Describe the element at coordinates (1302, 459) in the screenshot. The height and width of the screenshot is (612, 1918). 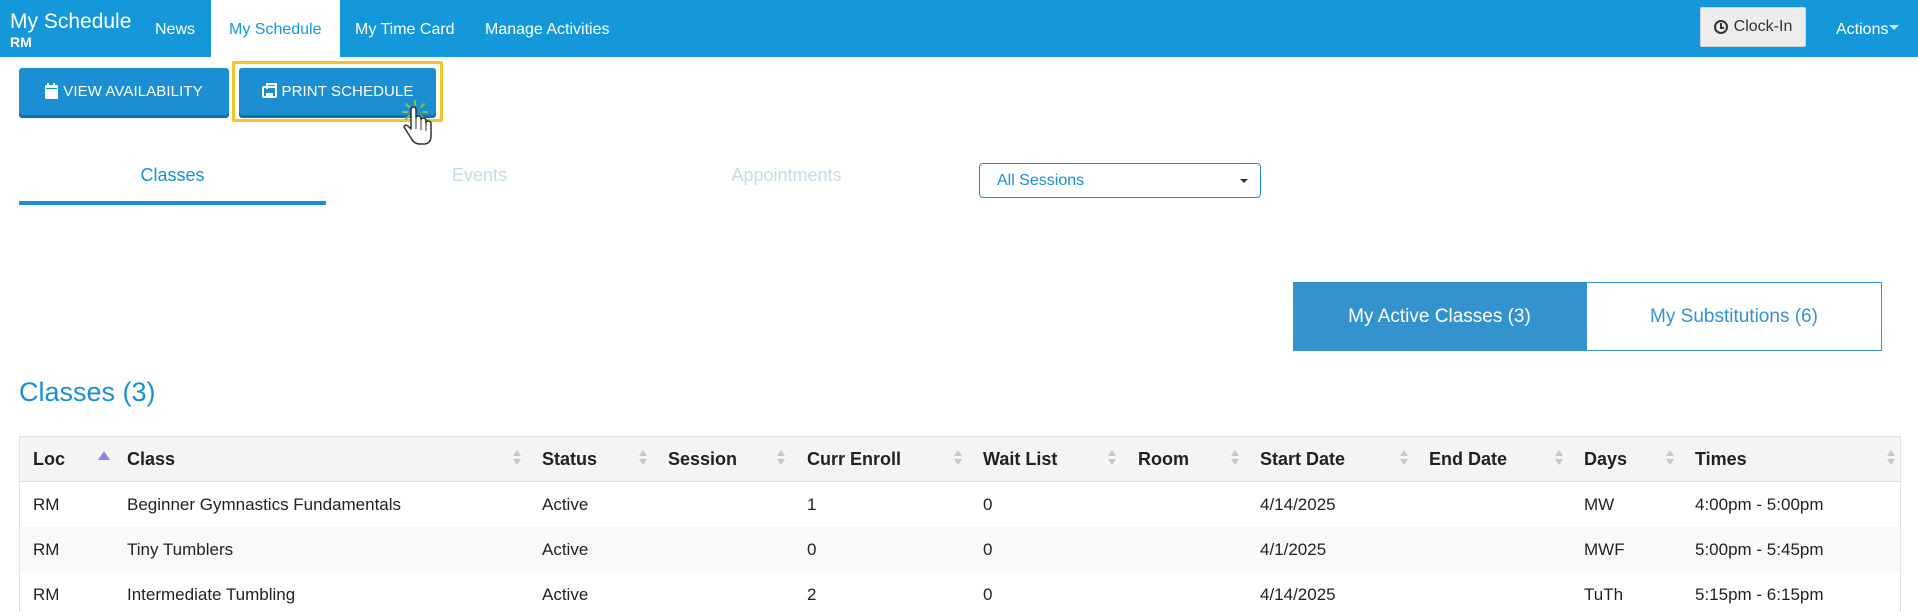
I see `column-header-start-date: Start Date` at that location.